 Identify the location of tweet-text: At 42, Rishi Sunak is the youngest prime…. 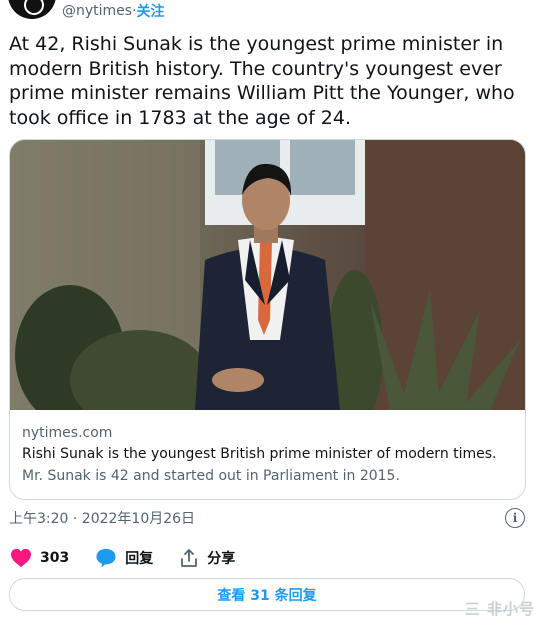
(262, 81).